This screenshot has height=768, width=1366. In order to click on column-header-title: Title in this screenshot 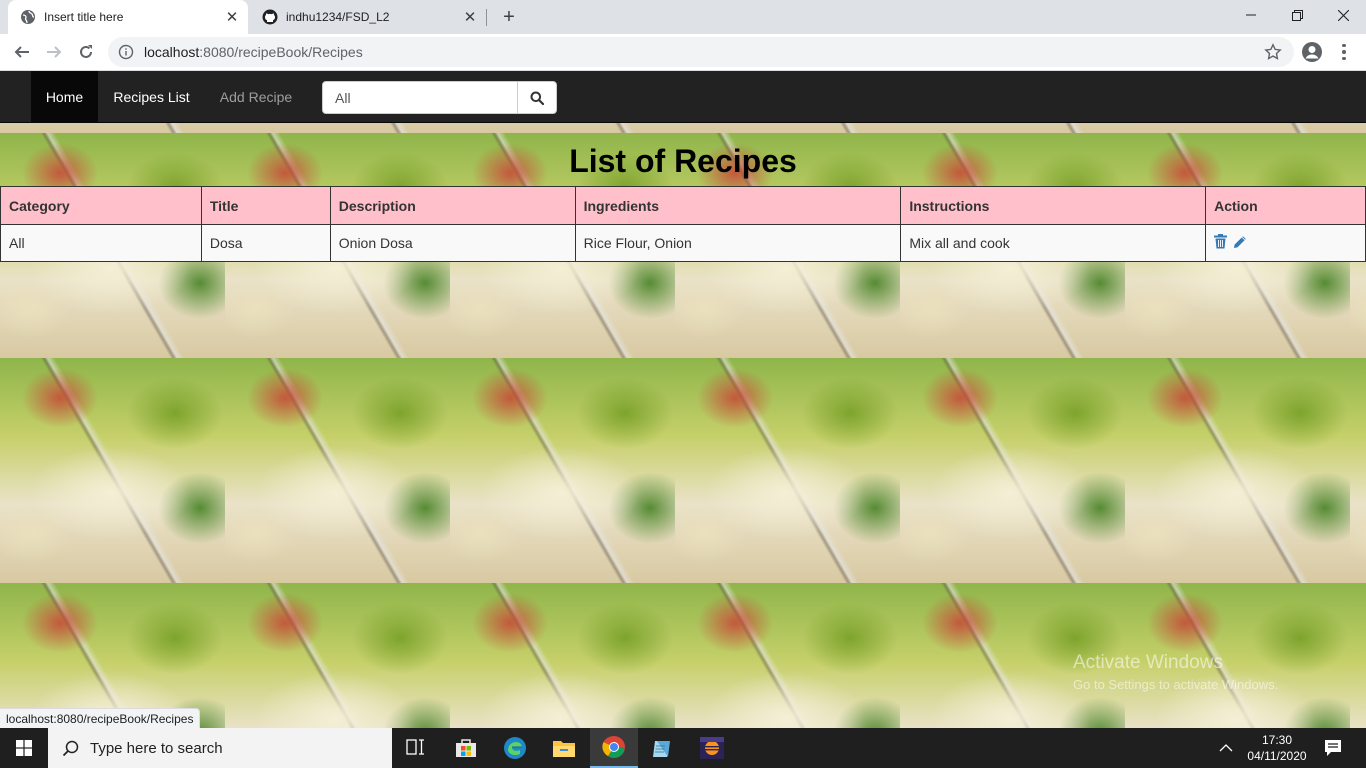, I will do `click(265, 205)`.